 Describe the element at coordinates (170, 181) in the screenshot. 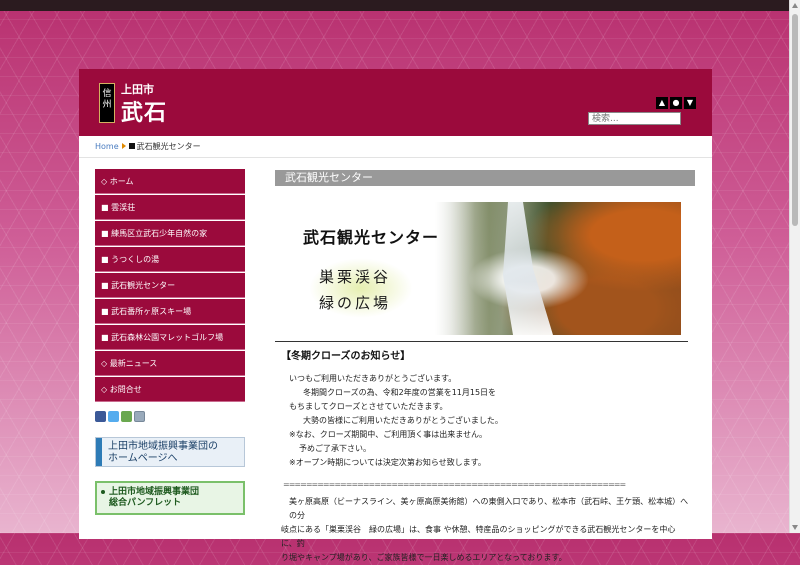

I see `sidebar-item-home: ◇ ホーム` at that location.